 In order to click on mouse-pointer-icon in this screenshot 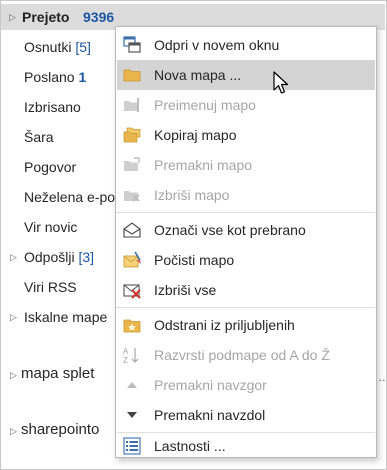, I will do `click(281, 82)`.